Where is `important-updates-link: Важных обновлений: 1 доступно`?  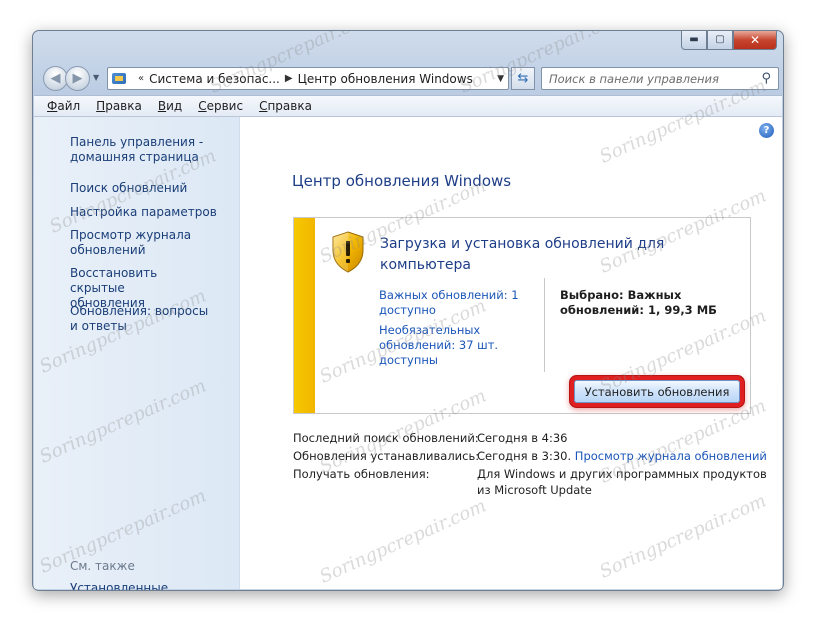 important-updates-link: Важных обновлений: 1 доступно is located at coordinates (454, 303).